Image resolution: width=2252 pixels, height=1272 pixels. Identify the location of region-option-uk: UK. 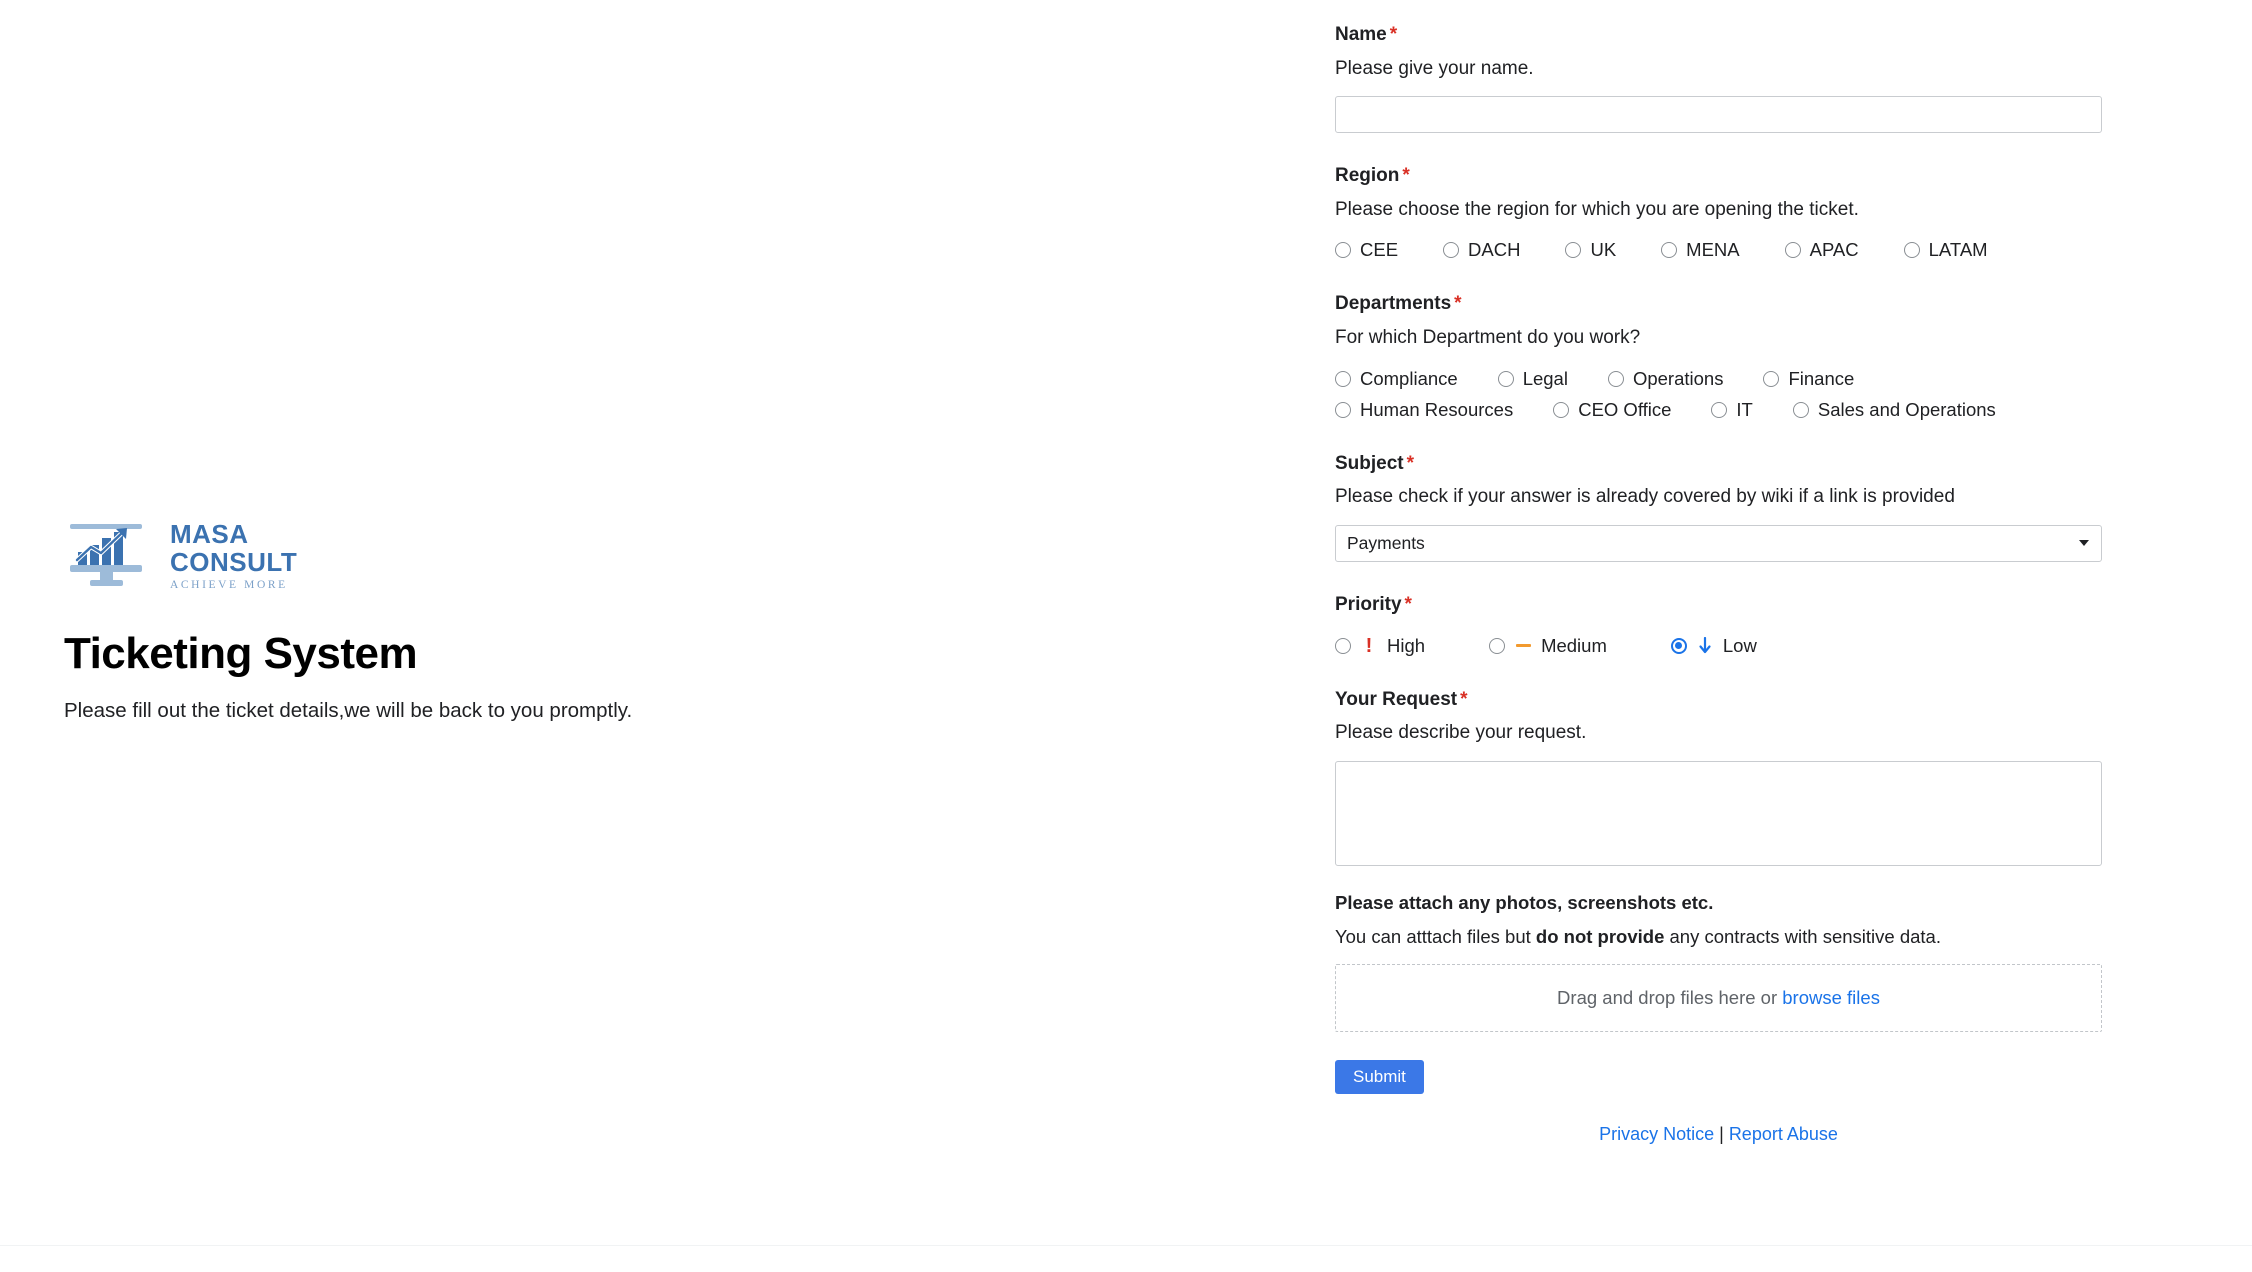
(1590, 250).